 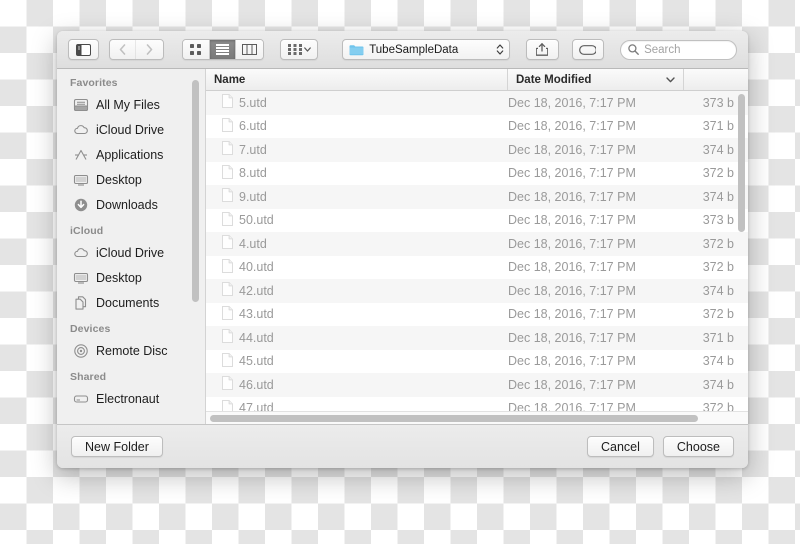 What do you see at coordinates (256, 337) in the screenshot?
I see `file-name-label: 44.utd` at bounding box center [256, 337].